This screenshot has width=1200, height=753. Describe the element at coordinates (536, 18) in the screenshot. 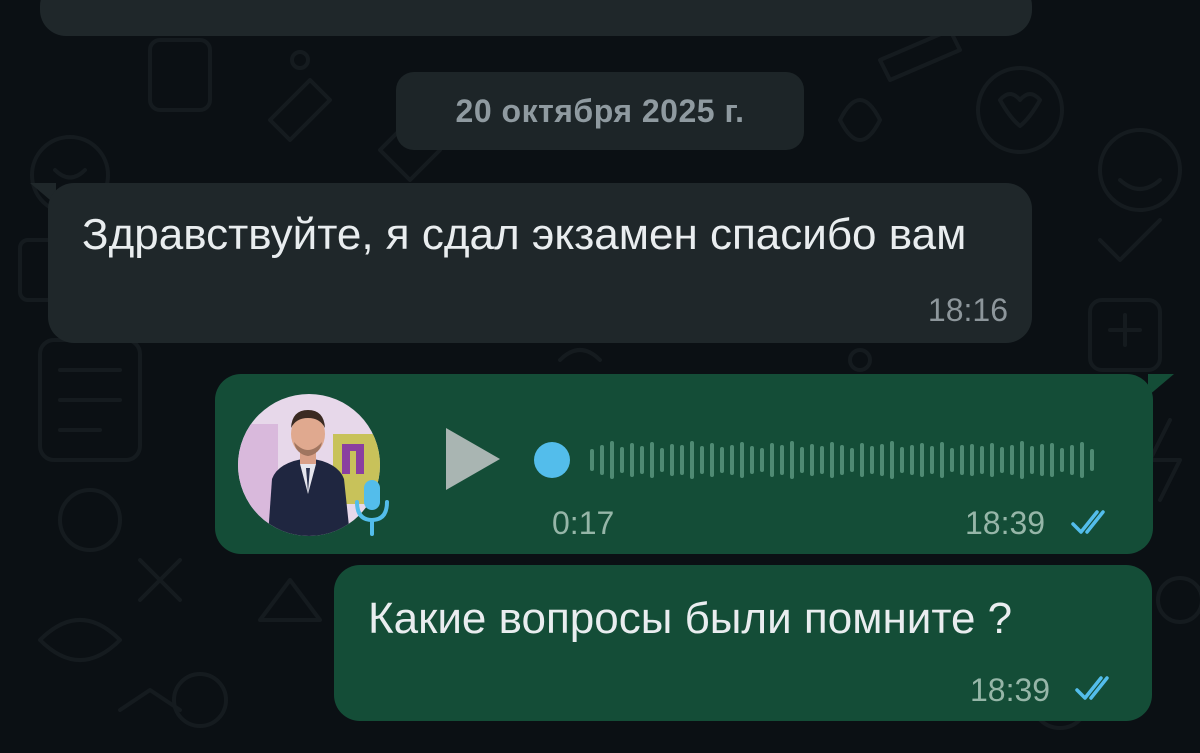

I see `previous-incoming-bubble` at that location.